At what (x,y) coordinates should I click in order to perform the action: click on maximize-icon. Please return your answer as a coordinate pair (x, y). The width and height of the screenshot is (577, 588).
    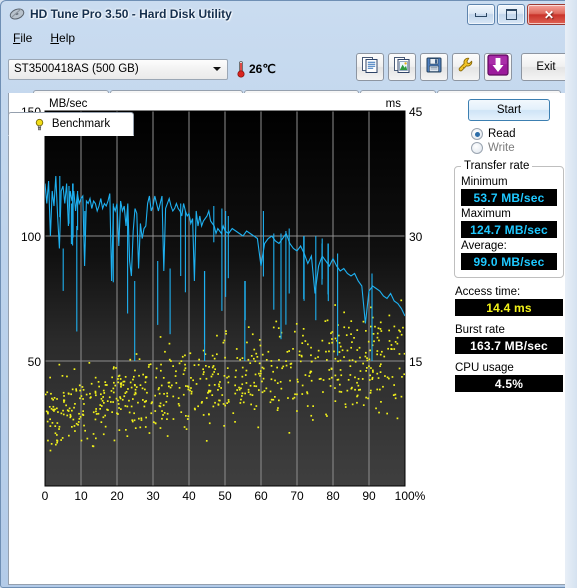
    Looking at the image, I should click on (511, 14).